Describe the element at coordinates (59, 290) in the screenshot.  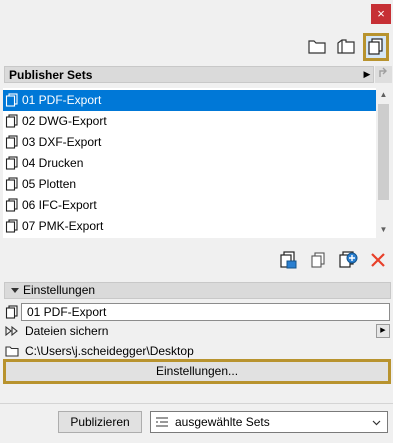
I see `settings-header-label: Einstellungen` at that location.